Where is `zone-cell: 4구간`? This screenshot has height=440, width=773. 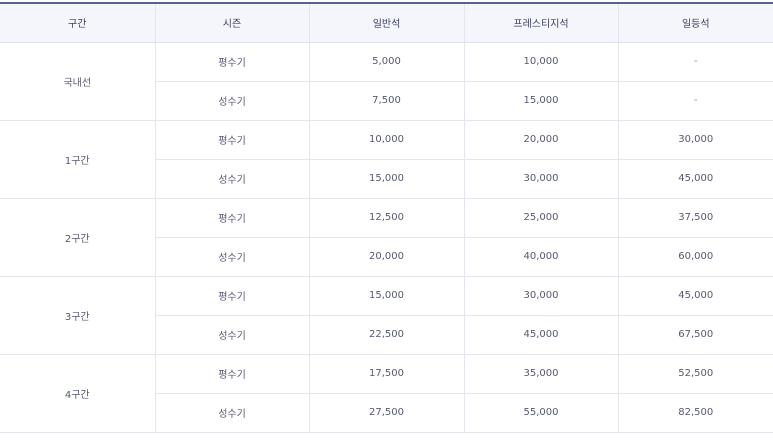
zone-cell: 4구간 is located at coordinates (77, 393).